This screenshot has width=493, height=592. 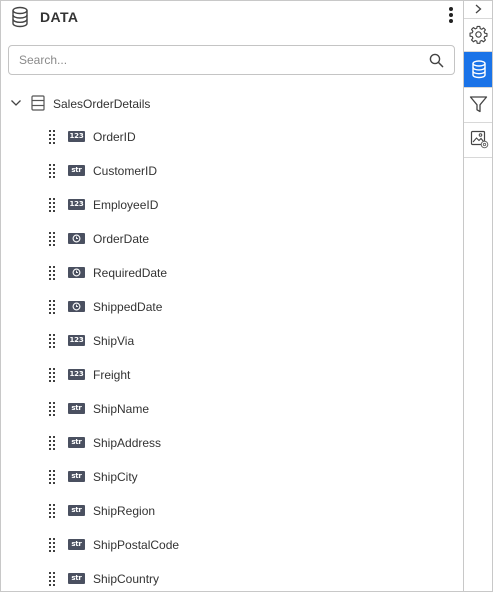 What do you see at coordinates (232, 545) in the screenshot?
I see `field-item-shippostalcode: str ShipPostalCode` at bounding box center [232, 545].